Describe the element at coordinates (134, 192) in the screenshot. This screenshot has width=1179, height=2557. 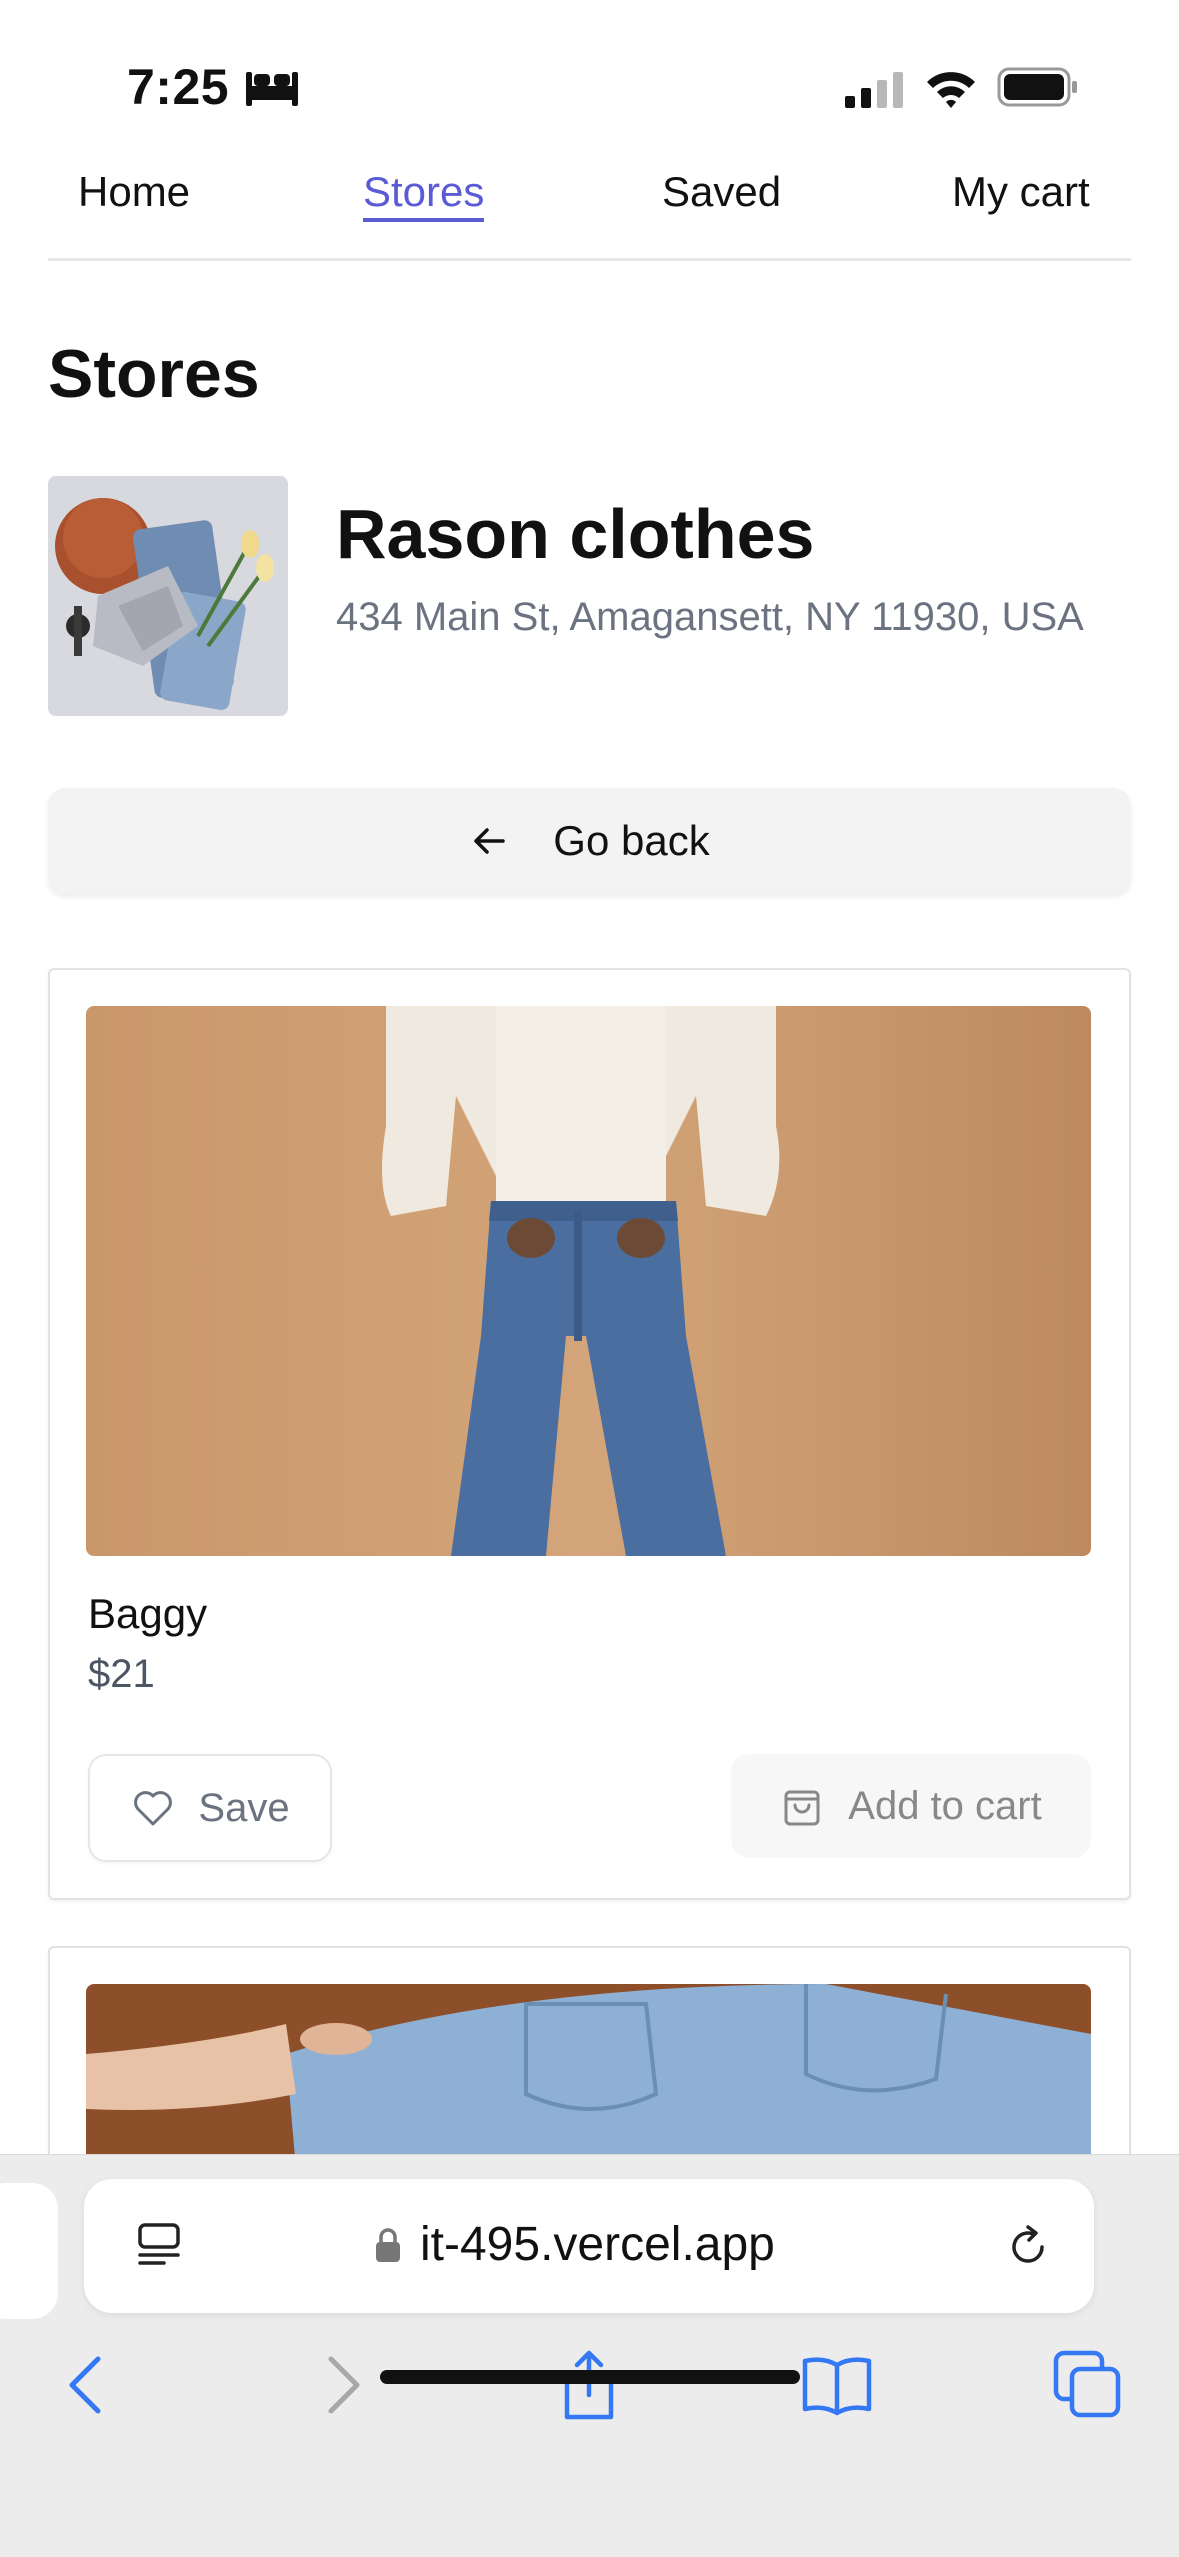
I see `tab-home: Home` at that location.